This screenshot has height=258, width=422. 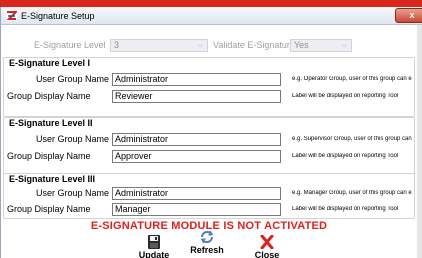 What do you see at coordinates (211, 3) in the screenshot?
I see `top-red-strip` at bounding box center [211, 3].